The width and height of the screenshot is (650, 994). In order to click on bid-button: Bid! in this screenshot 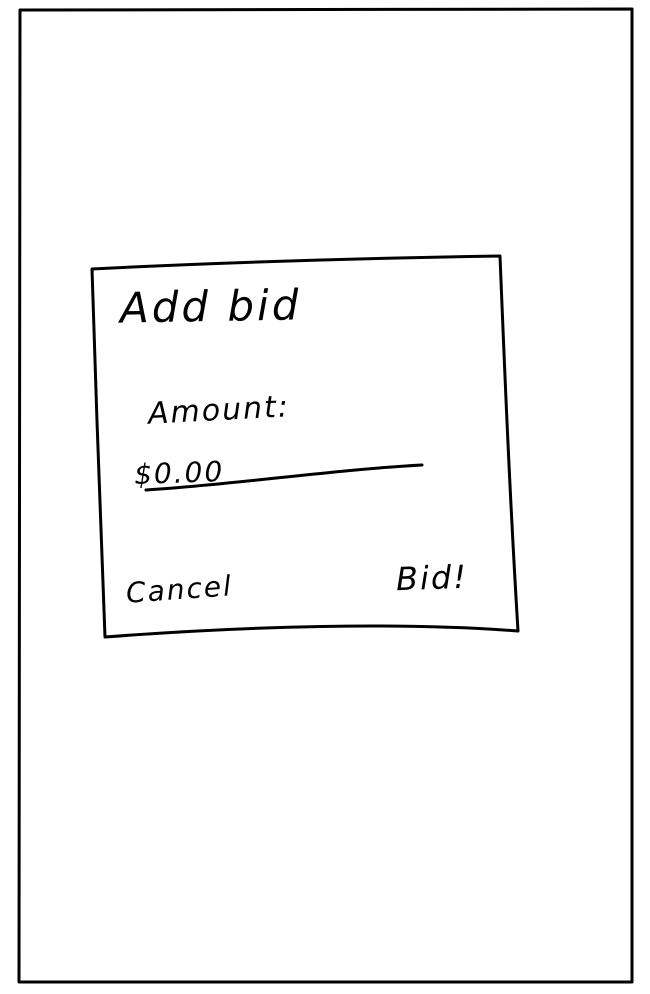, I will do `click(431, 578)`.